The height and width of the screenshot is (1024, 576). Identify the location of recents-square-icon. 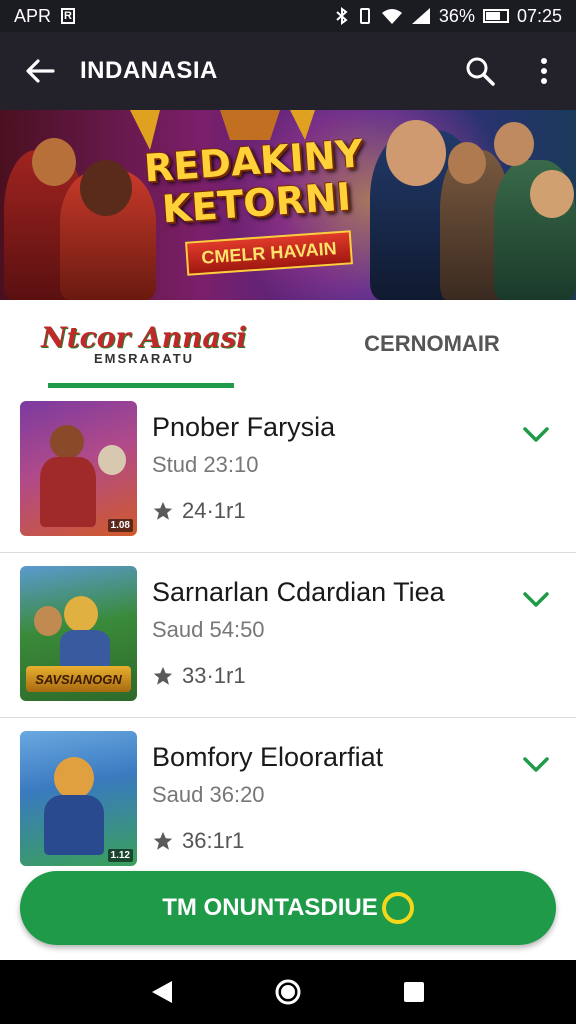
(414, 992).